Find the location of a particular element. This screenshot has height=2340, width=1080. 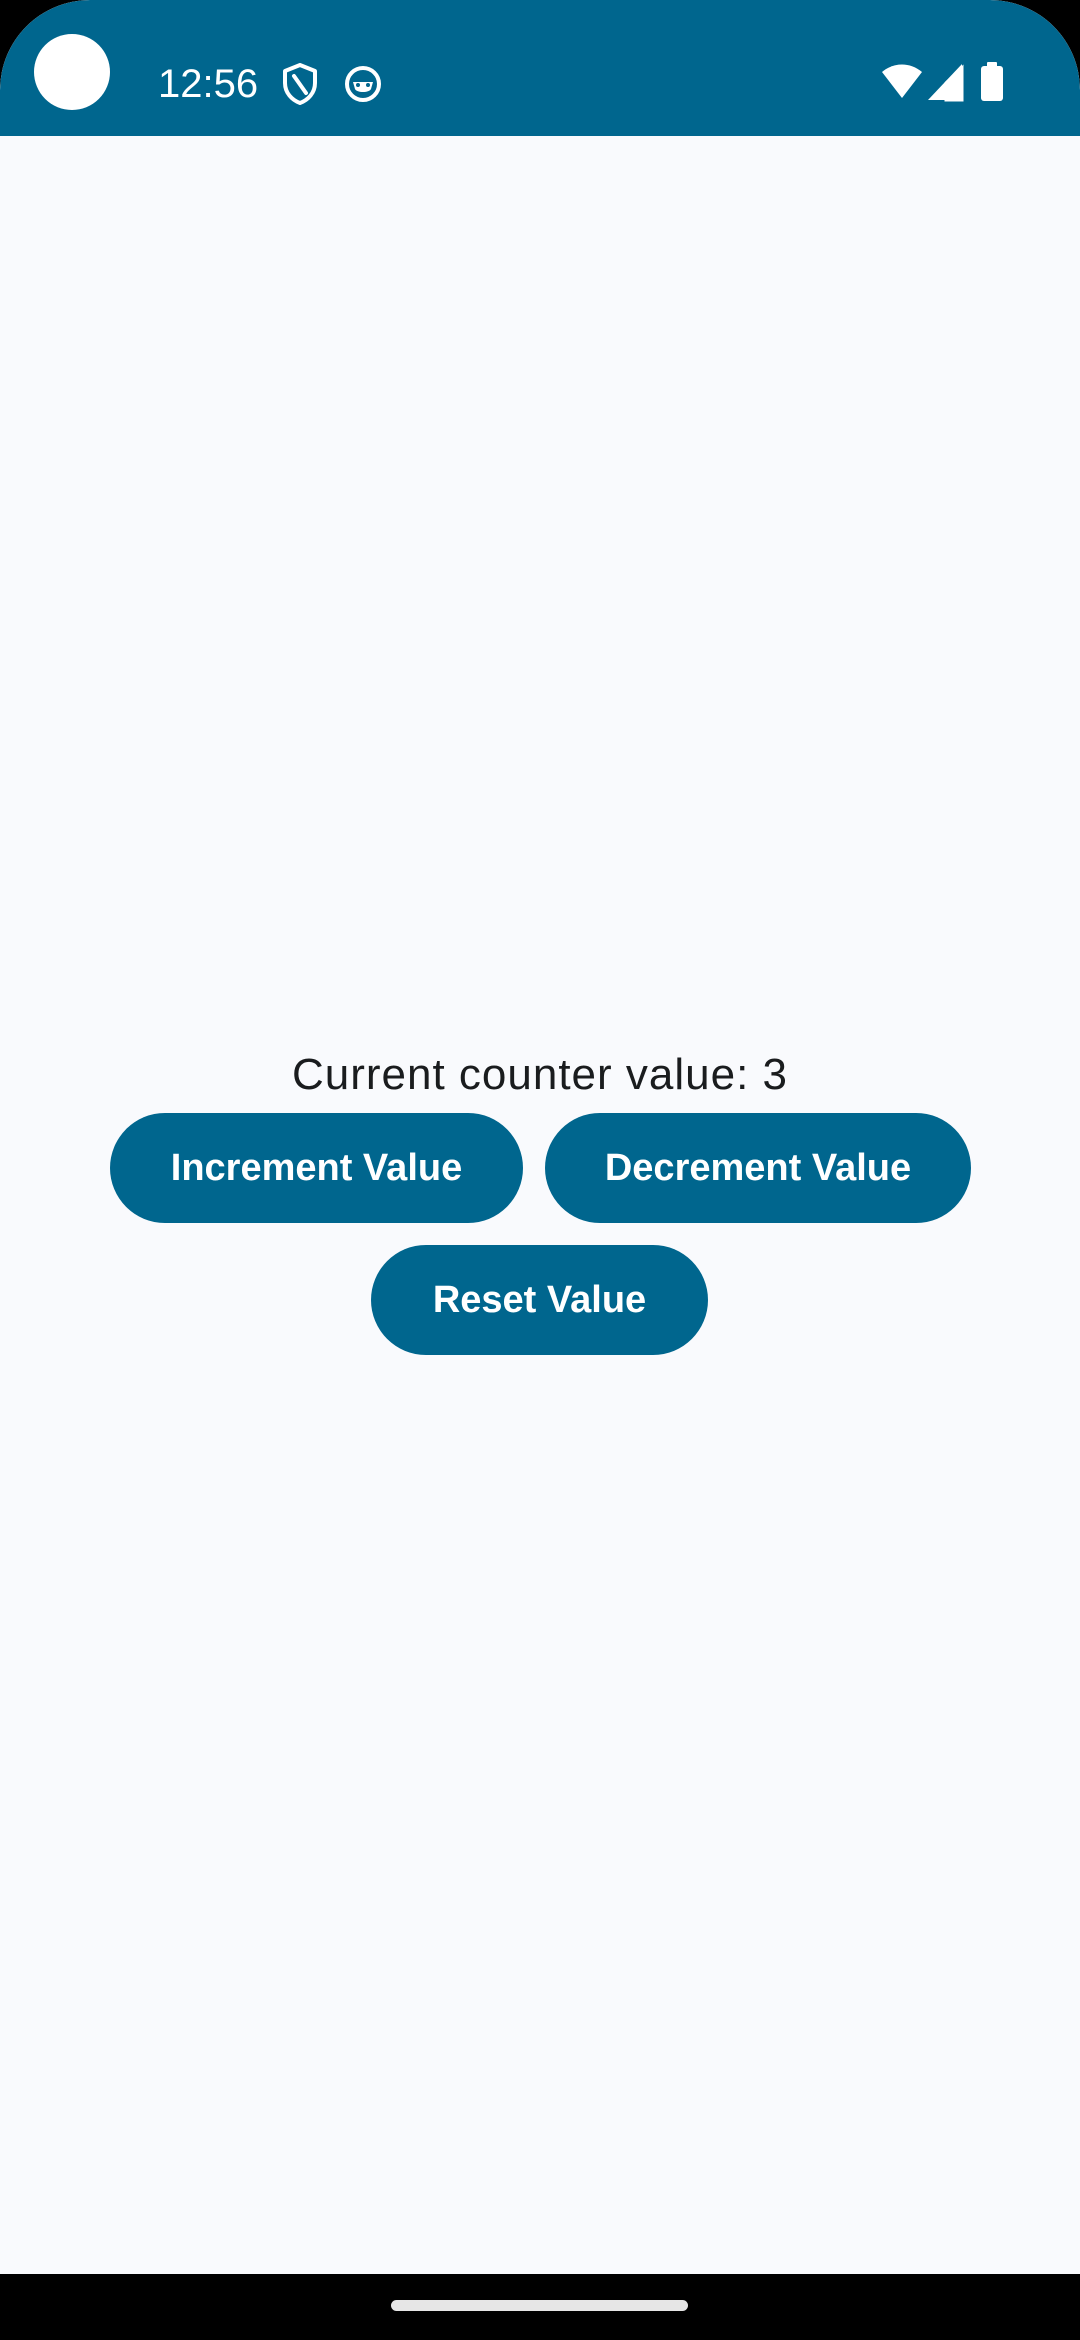

reset-button: Reset Value is located at coordinates (539, 1300).